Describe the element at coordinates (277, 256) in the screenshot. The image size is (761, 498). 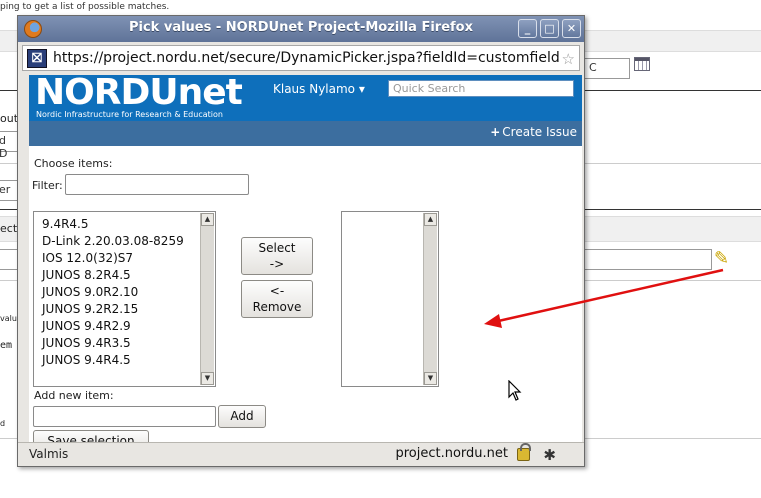
I see `select-button: Select ->` at that location.